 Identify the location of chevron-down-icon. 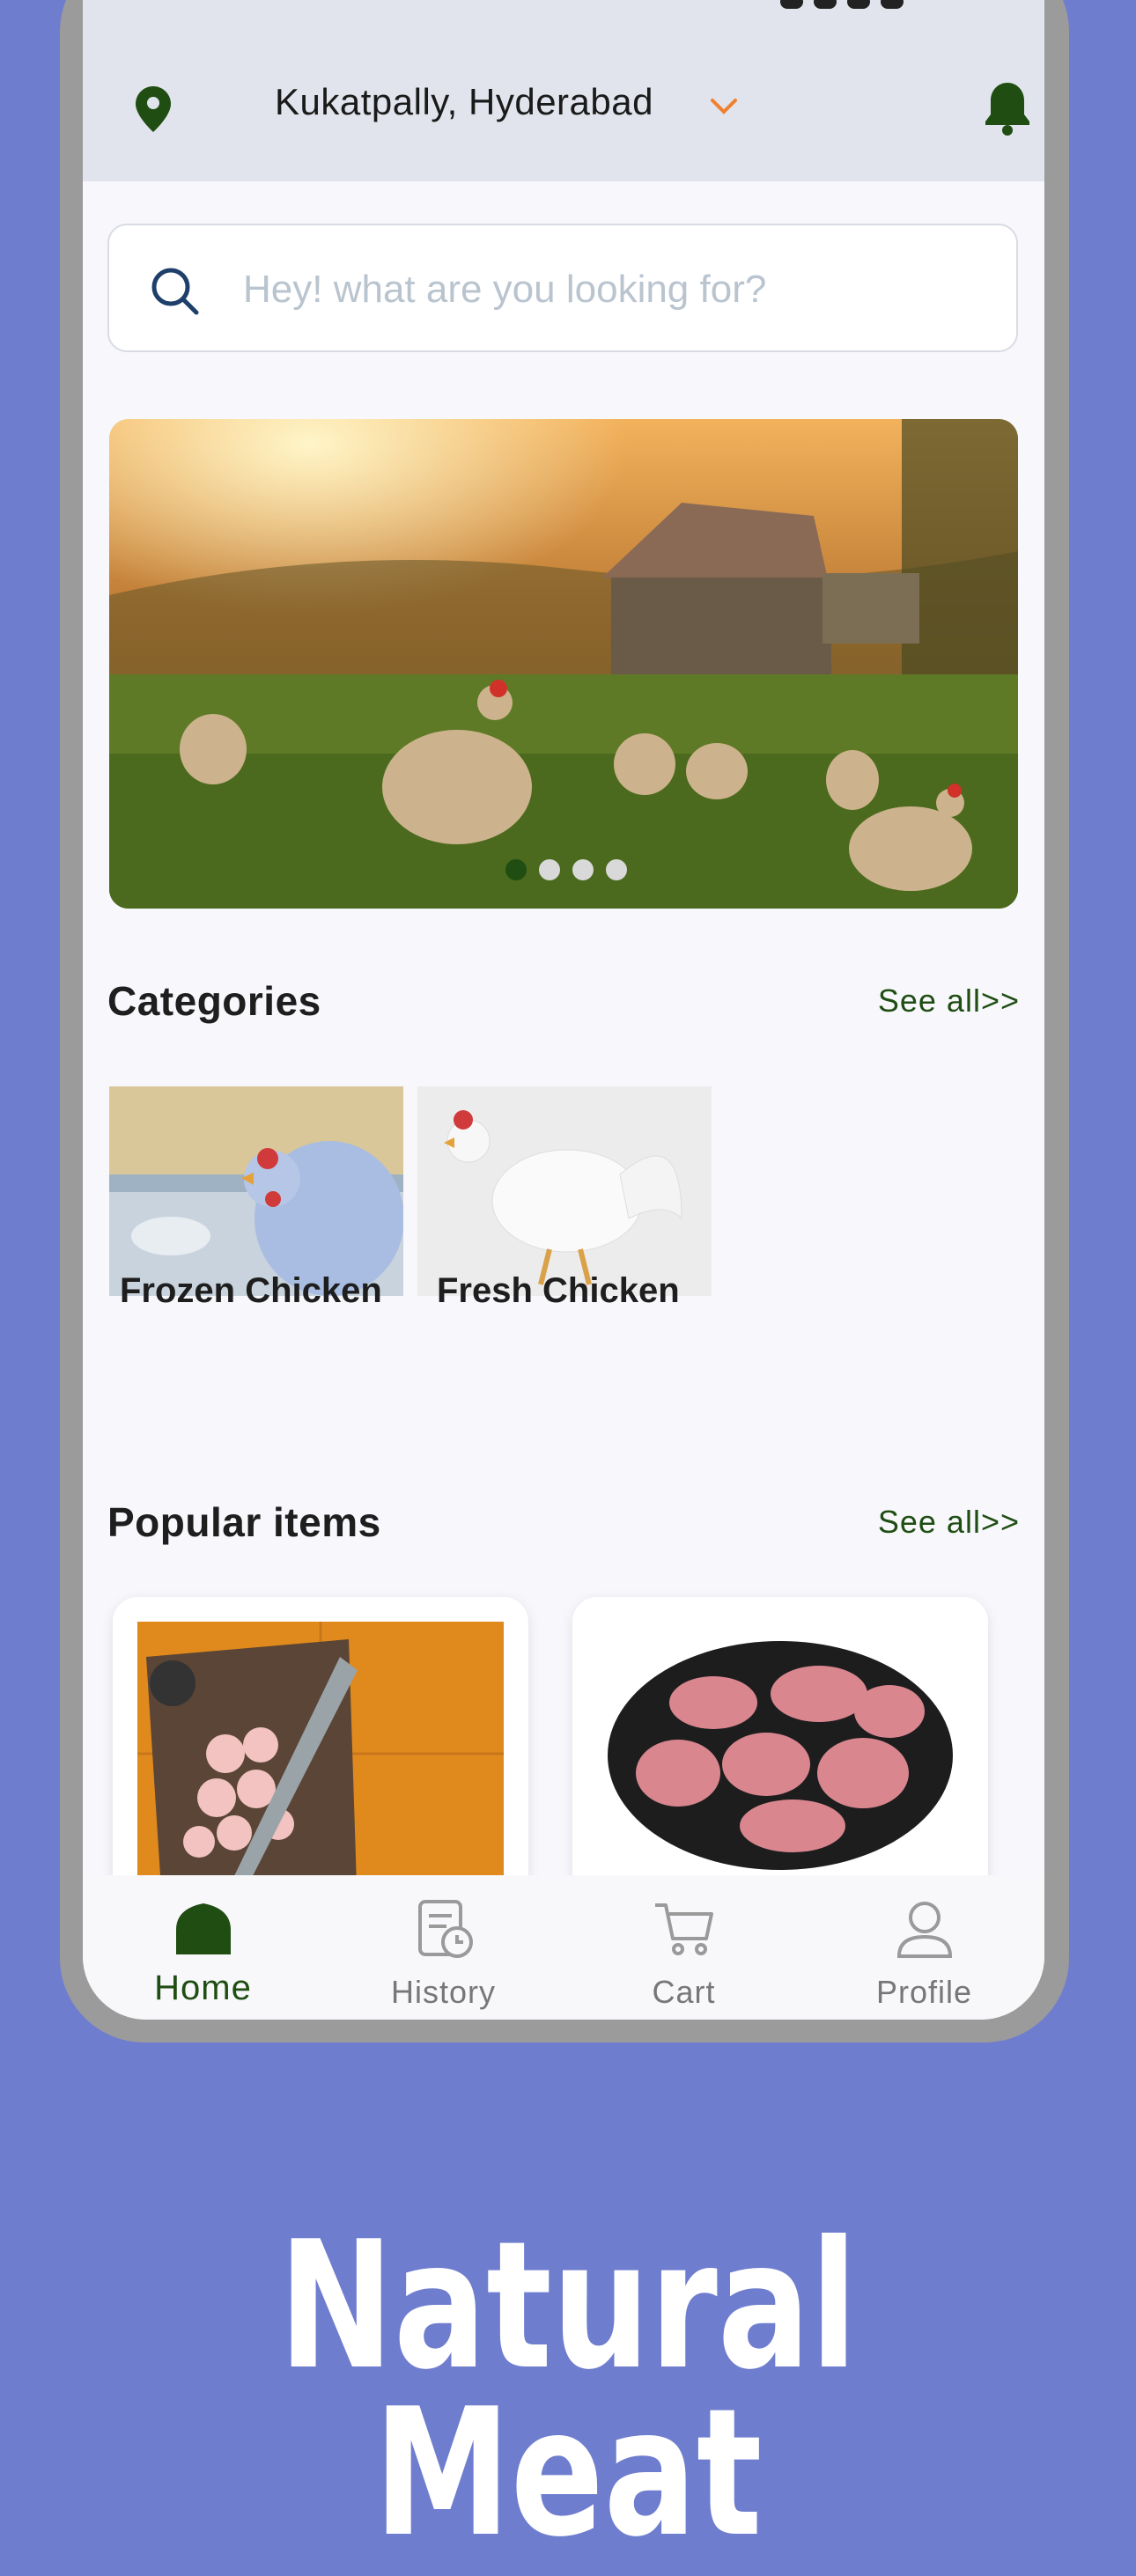
(724, 106).